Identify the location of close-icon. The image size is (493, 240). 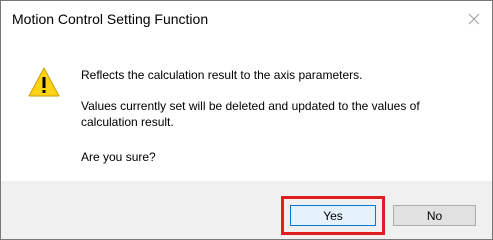
(474, 19).